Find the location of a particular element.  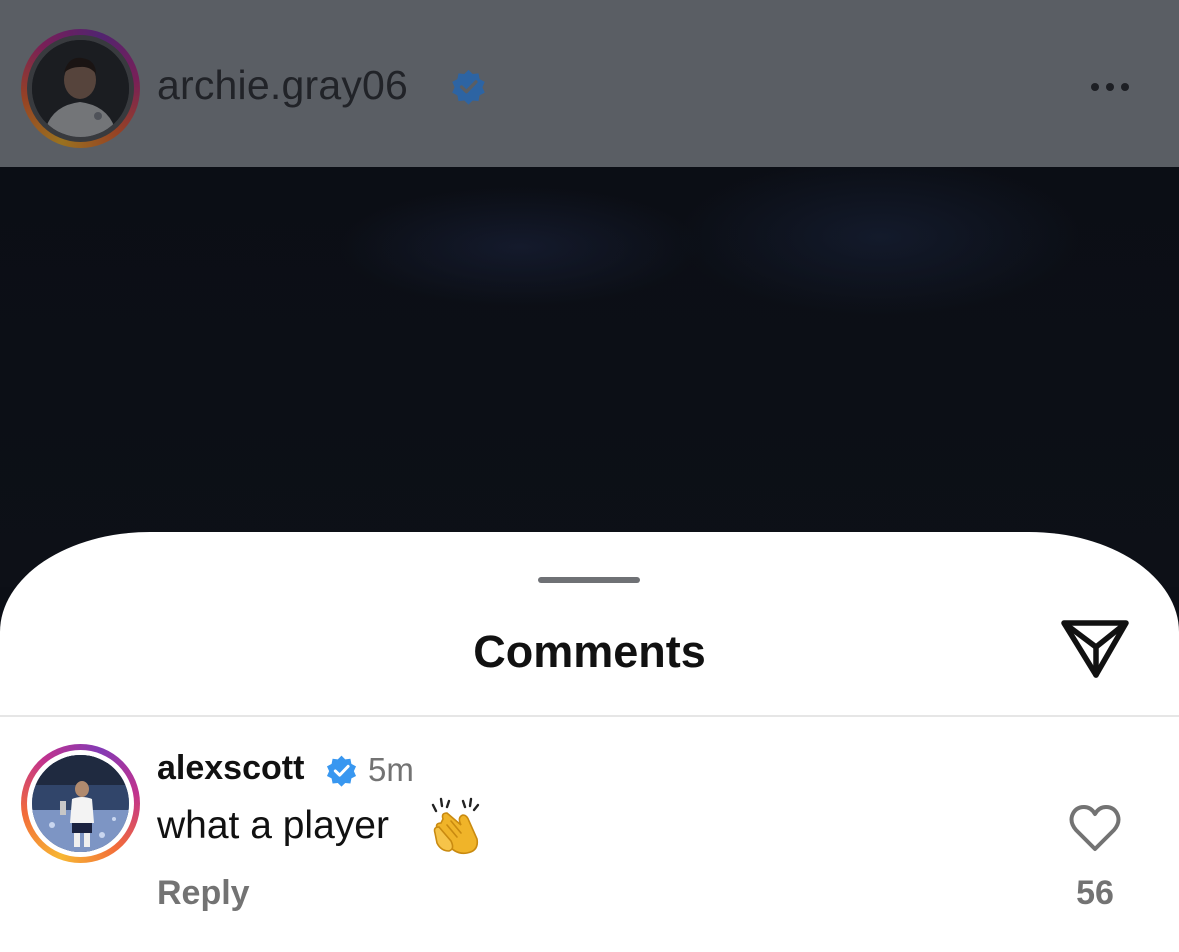

sheet-drag-handle is located at coordinates (589, 580).